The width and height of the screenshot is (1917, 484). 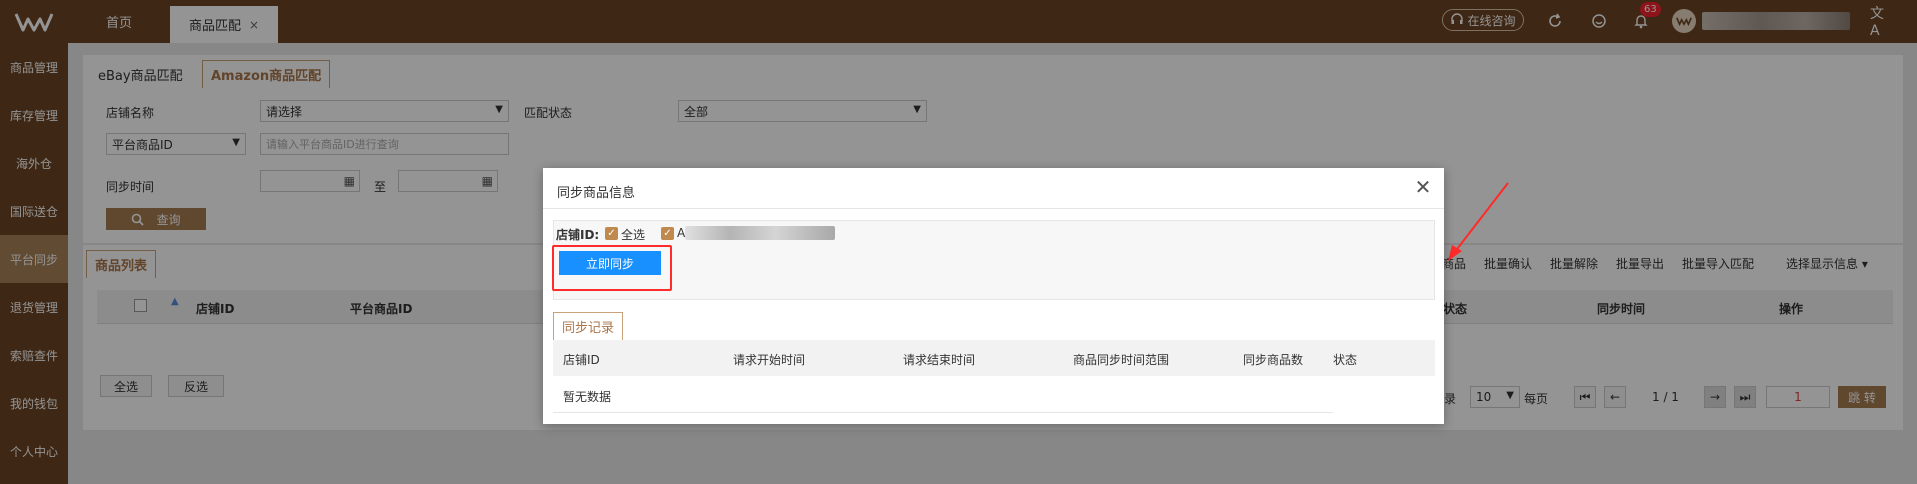 I want to click on select-all-checkbox-checked: ✓, so click(x=611, y=233).